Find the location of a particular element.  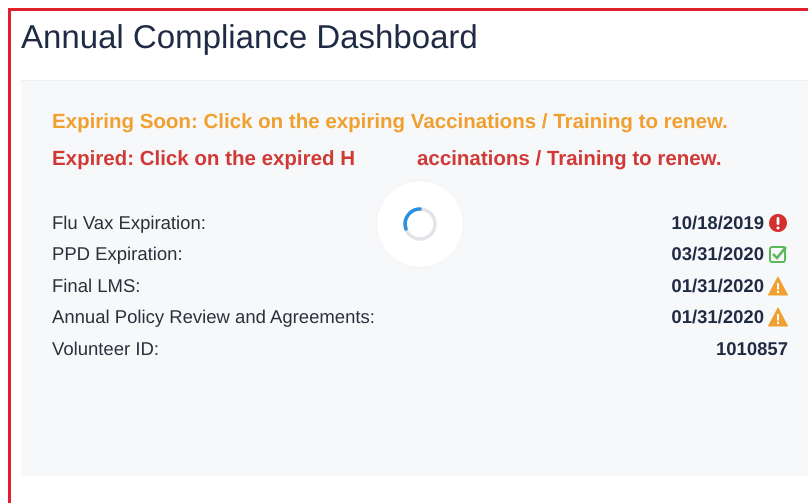

checked-box-icon is located at coordinates (778, 254).